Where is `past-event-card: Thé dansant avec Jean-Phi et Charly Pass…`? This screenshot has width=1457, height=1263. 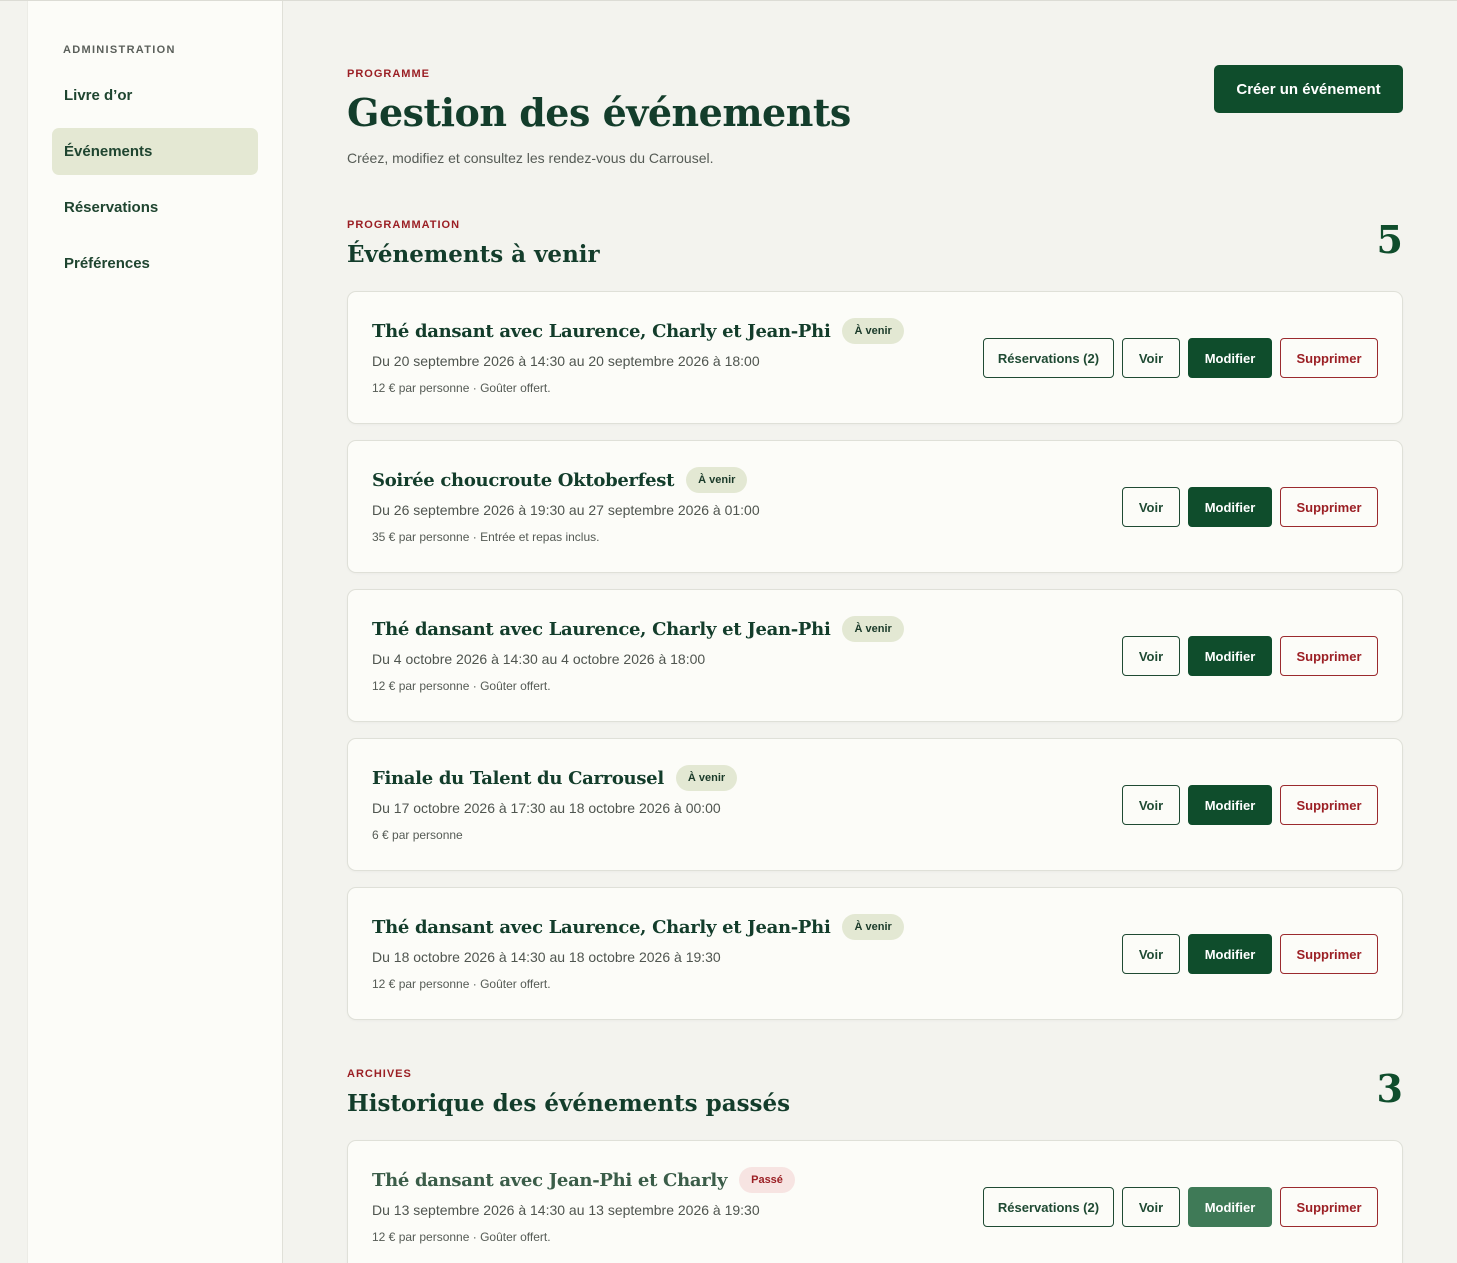
past-event-card: Thé dansant avec Jean-Phi et Charly Pass… is located at coordinates (875, 1201).